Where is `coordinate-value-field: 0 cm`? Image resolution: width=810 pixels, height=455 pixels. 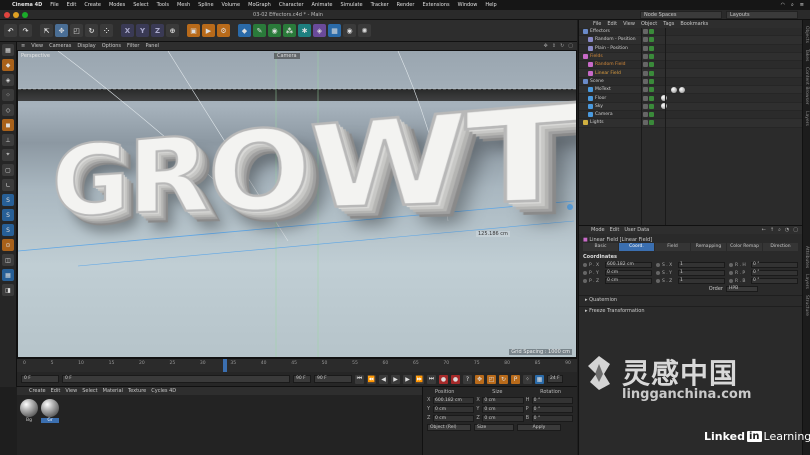
coordinate-value-field: 0 cm is located at coordinates (628, 273).